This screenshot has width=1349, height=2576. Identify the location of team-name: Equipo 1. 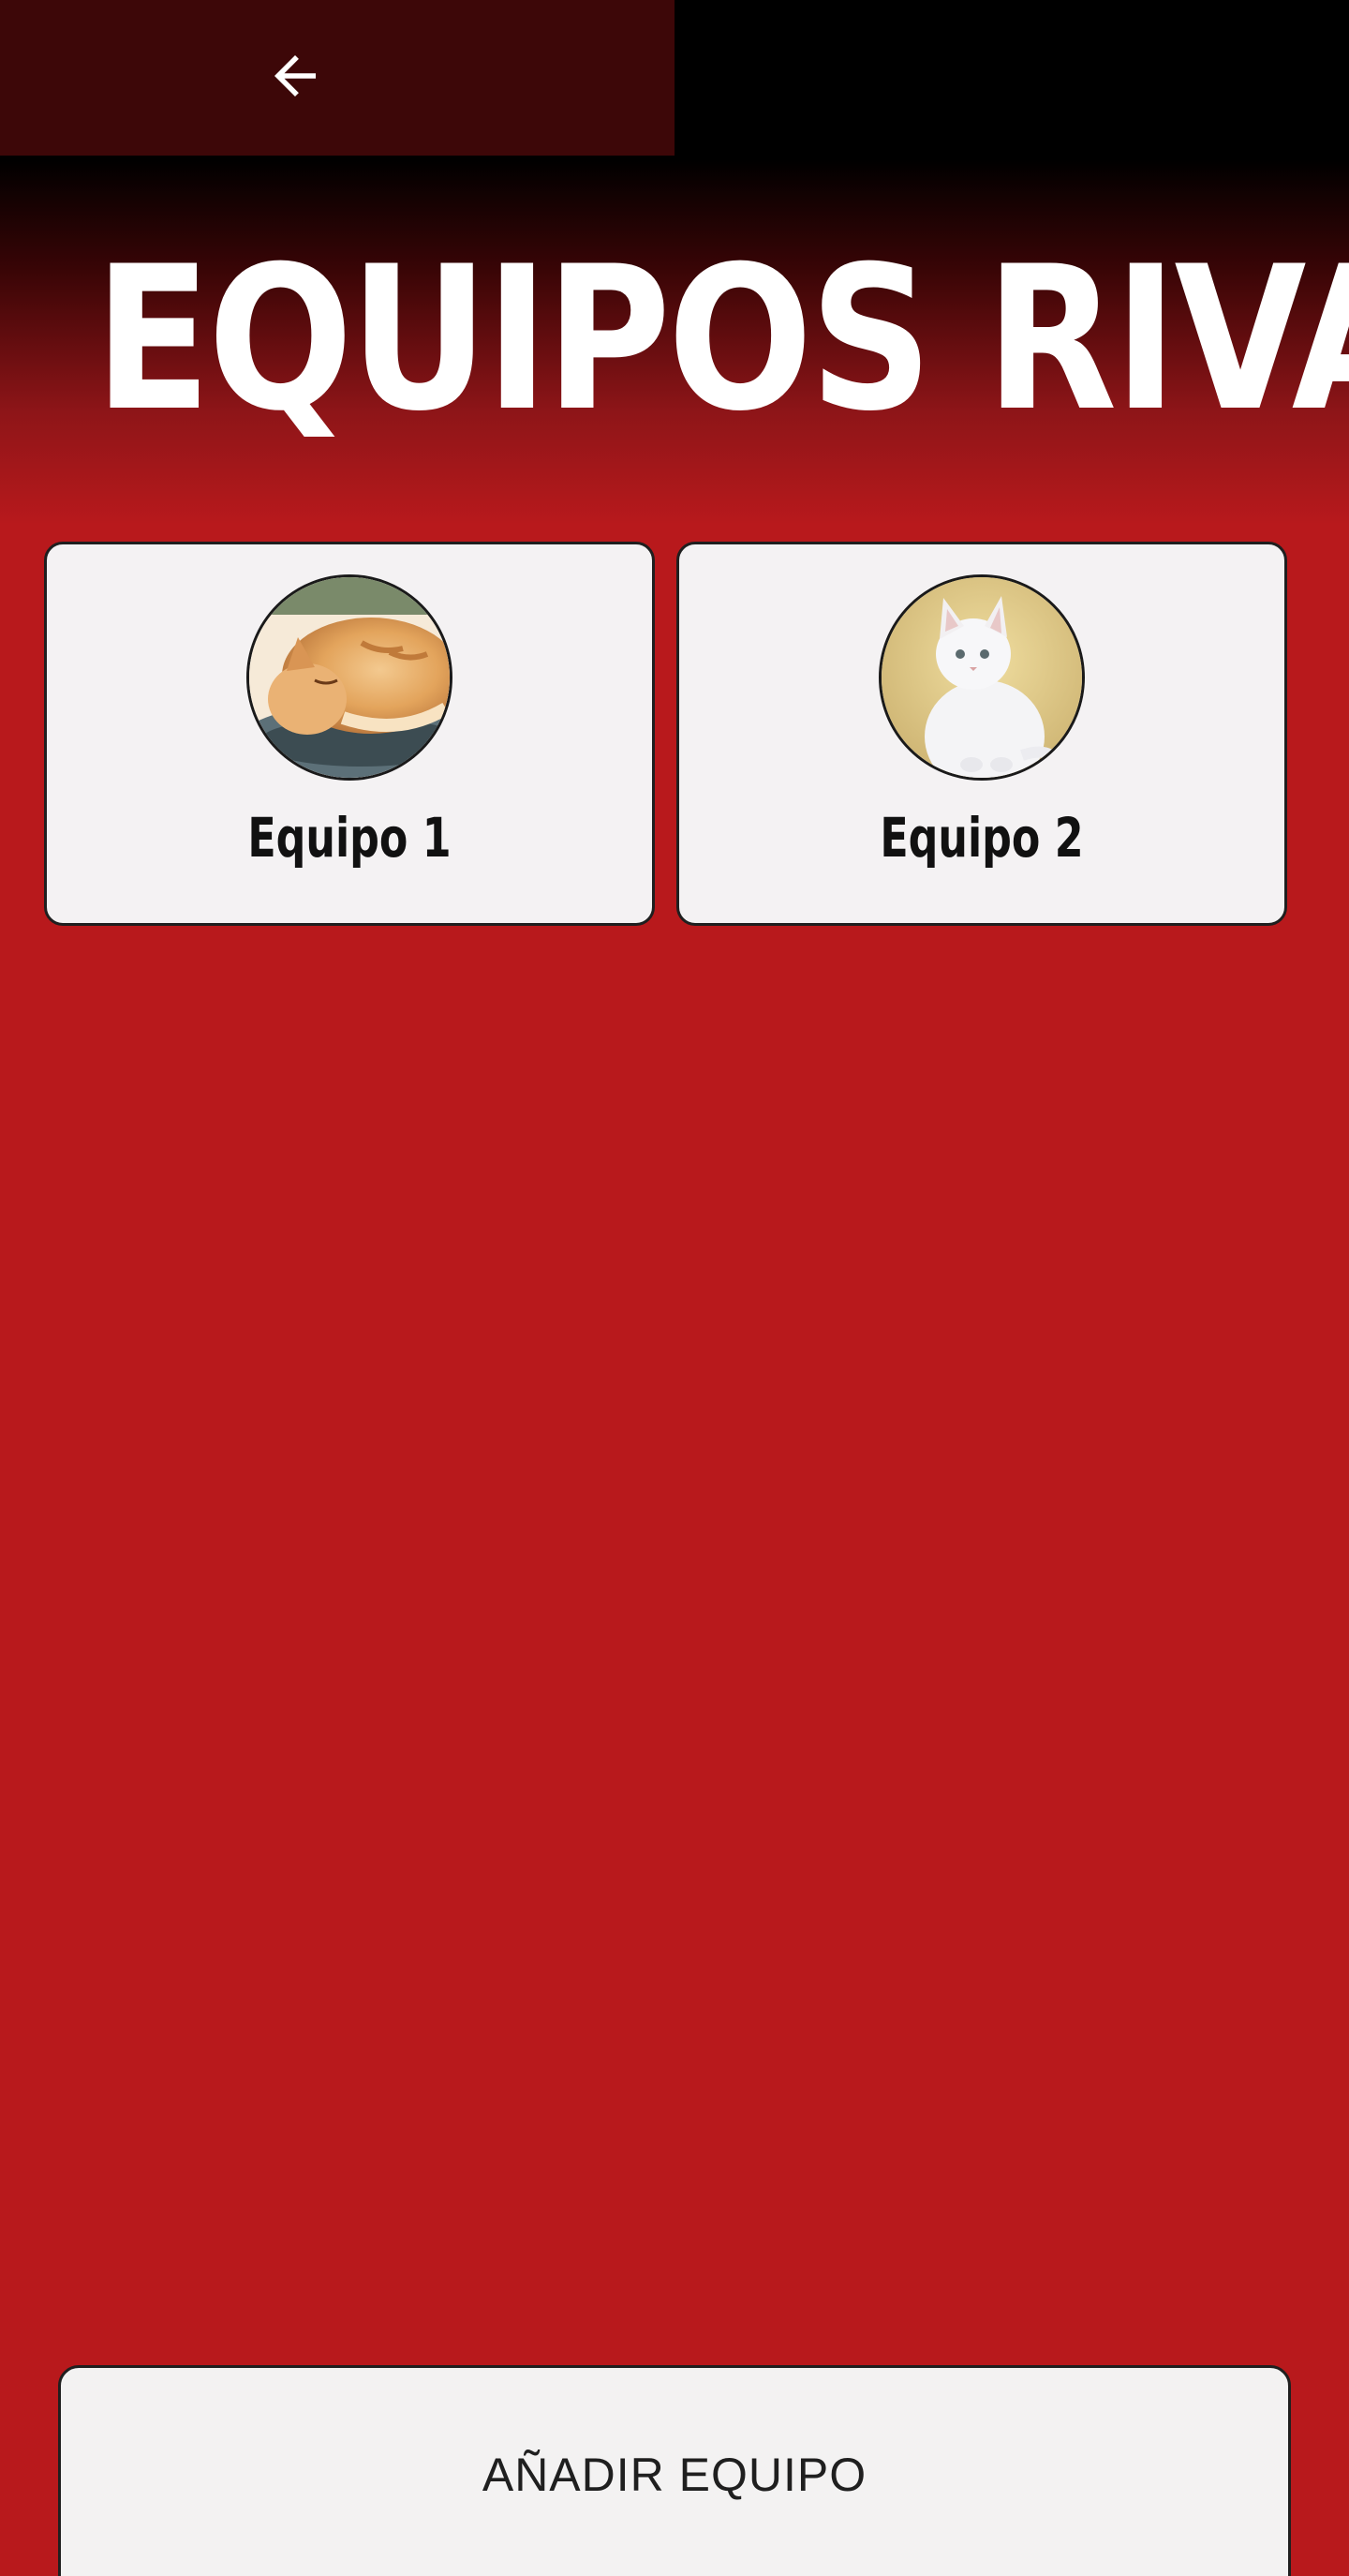
(350, 838).